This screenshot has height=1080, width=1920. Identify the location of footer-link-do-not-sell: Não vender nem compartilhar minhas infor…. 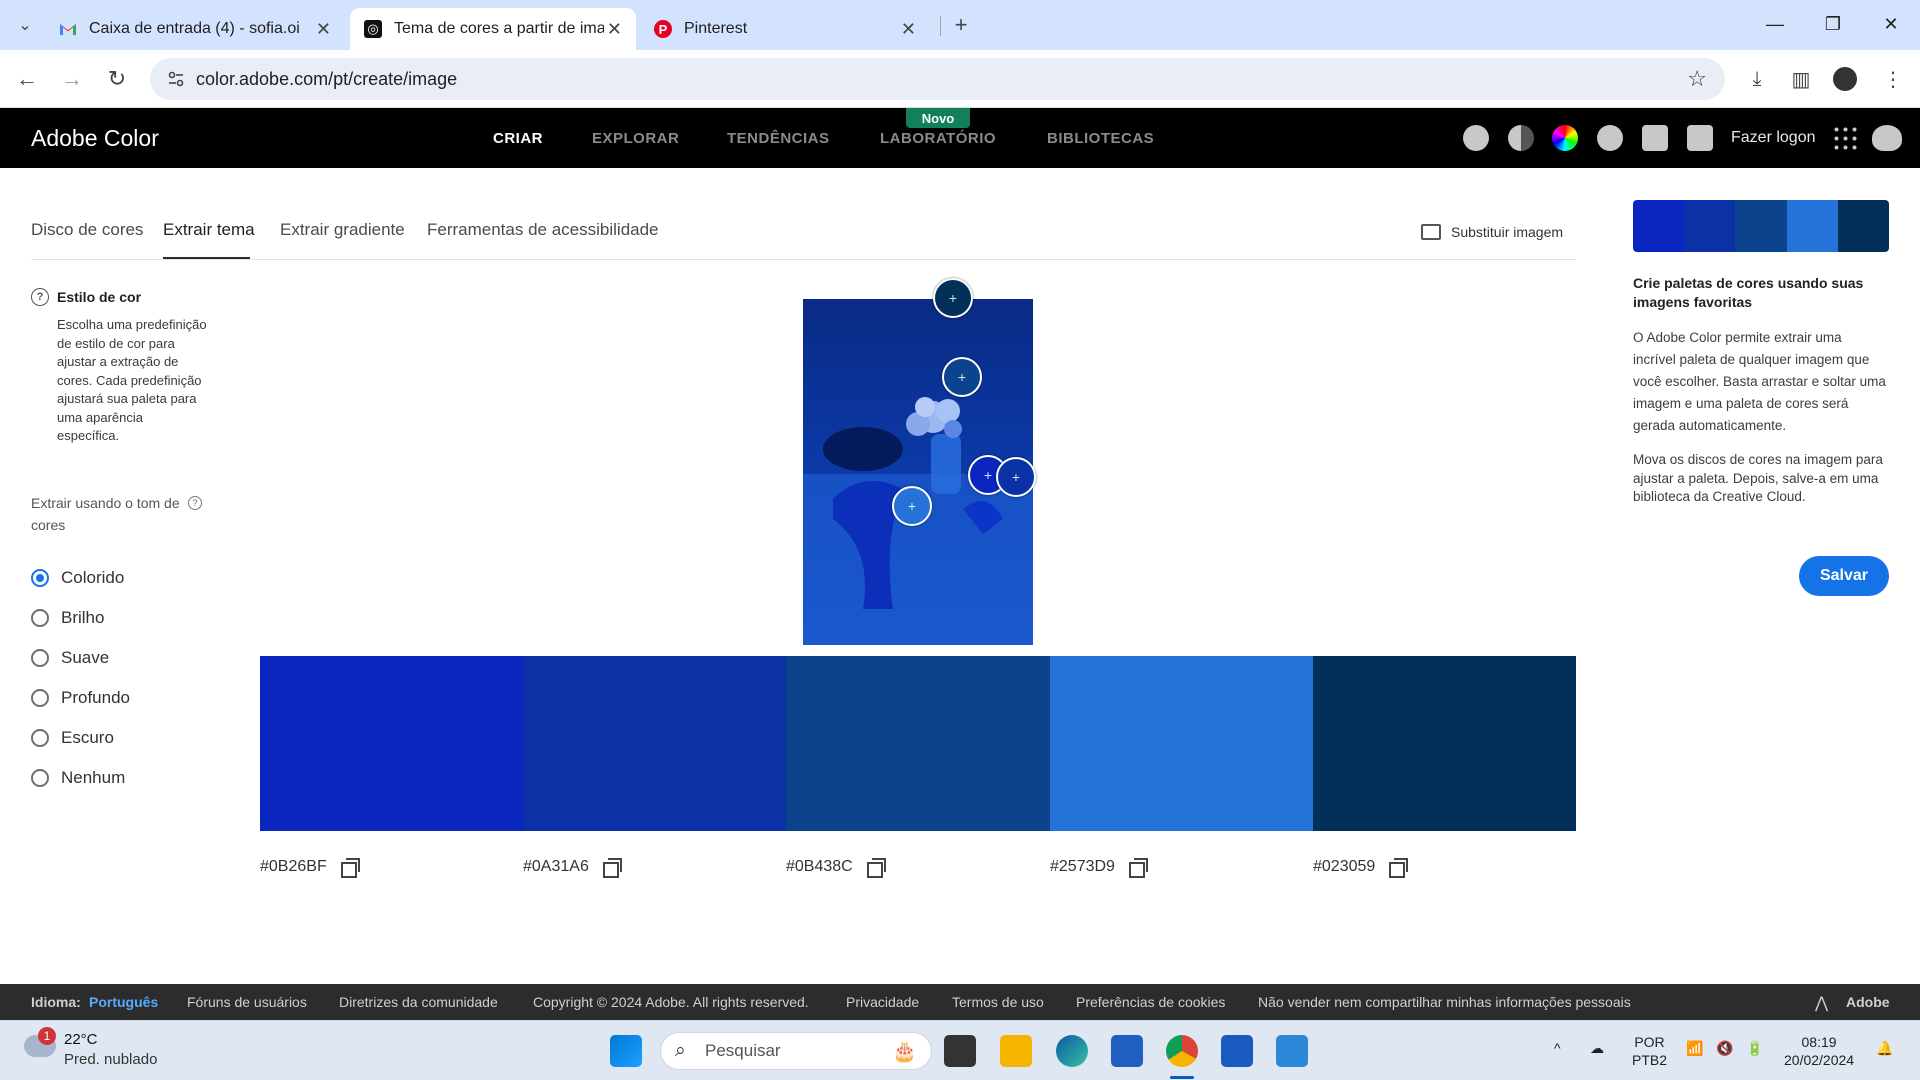
(1444, 1002).